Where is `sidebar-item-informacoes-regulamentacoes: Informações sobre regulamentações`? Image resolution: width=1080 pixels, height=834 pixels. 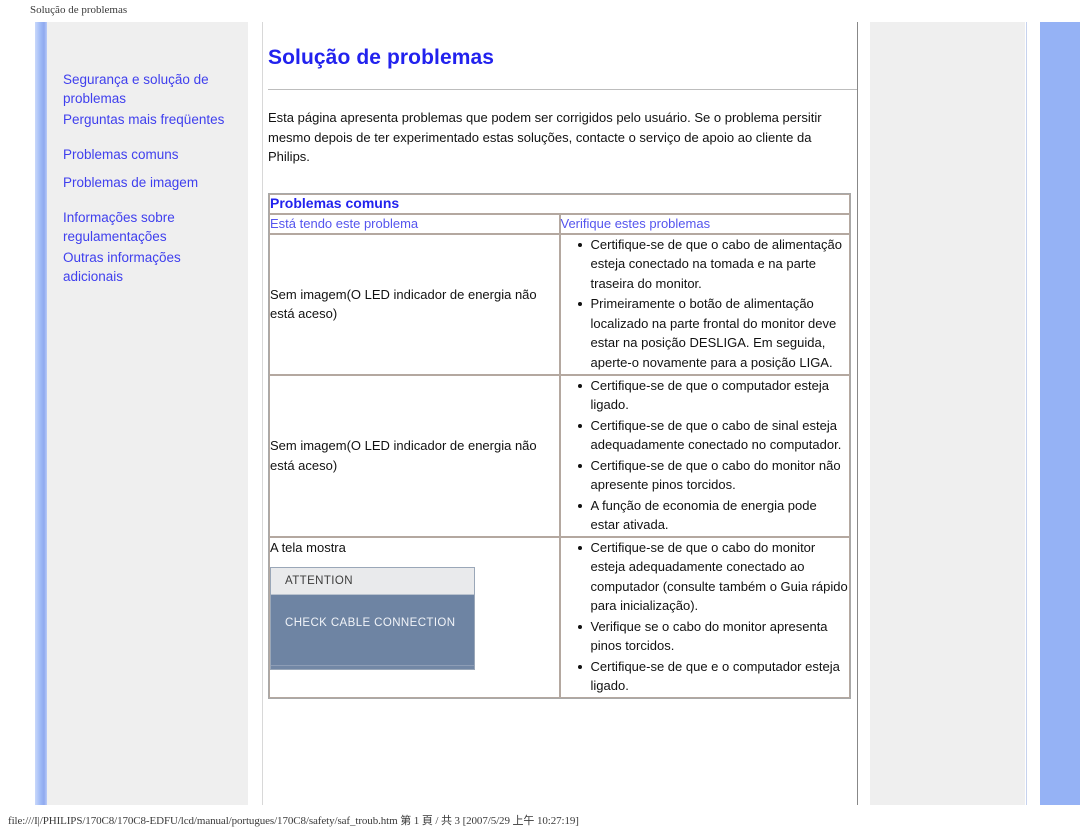
sidebar-item-informacoes-regulamentacoes: Informações sobre regulamentações is located at coordinates (153, 227).